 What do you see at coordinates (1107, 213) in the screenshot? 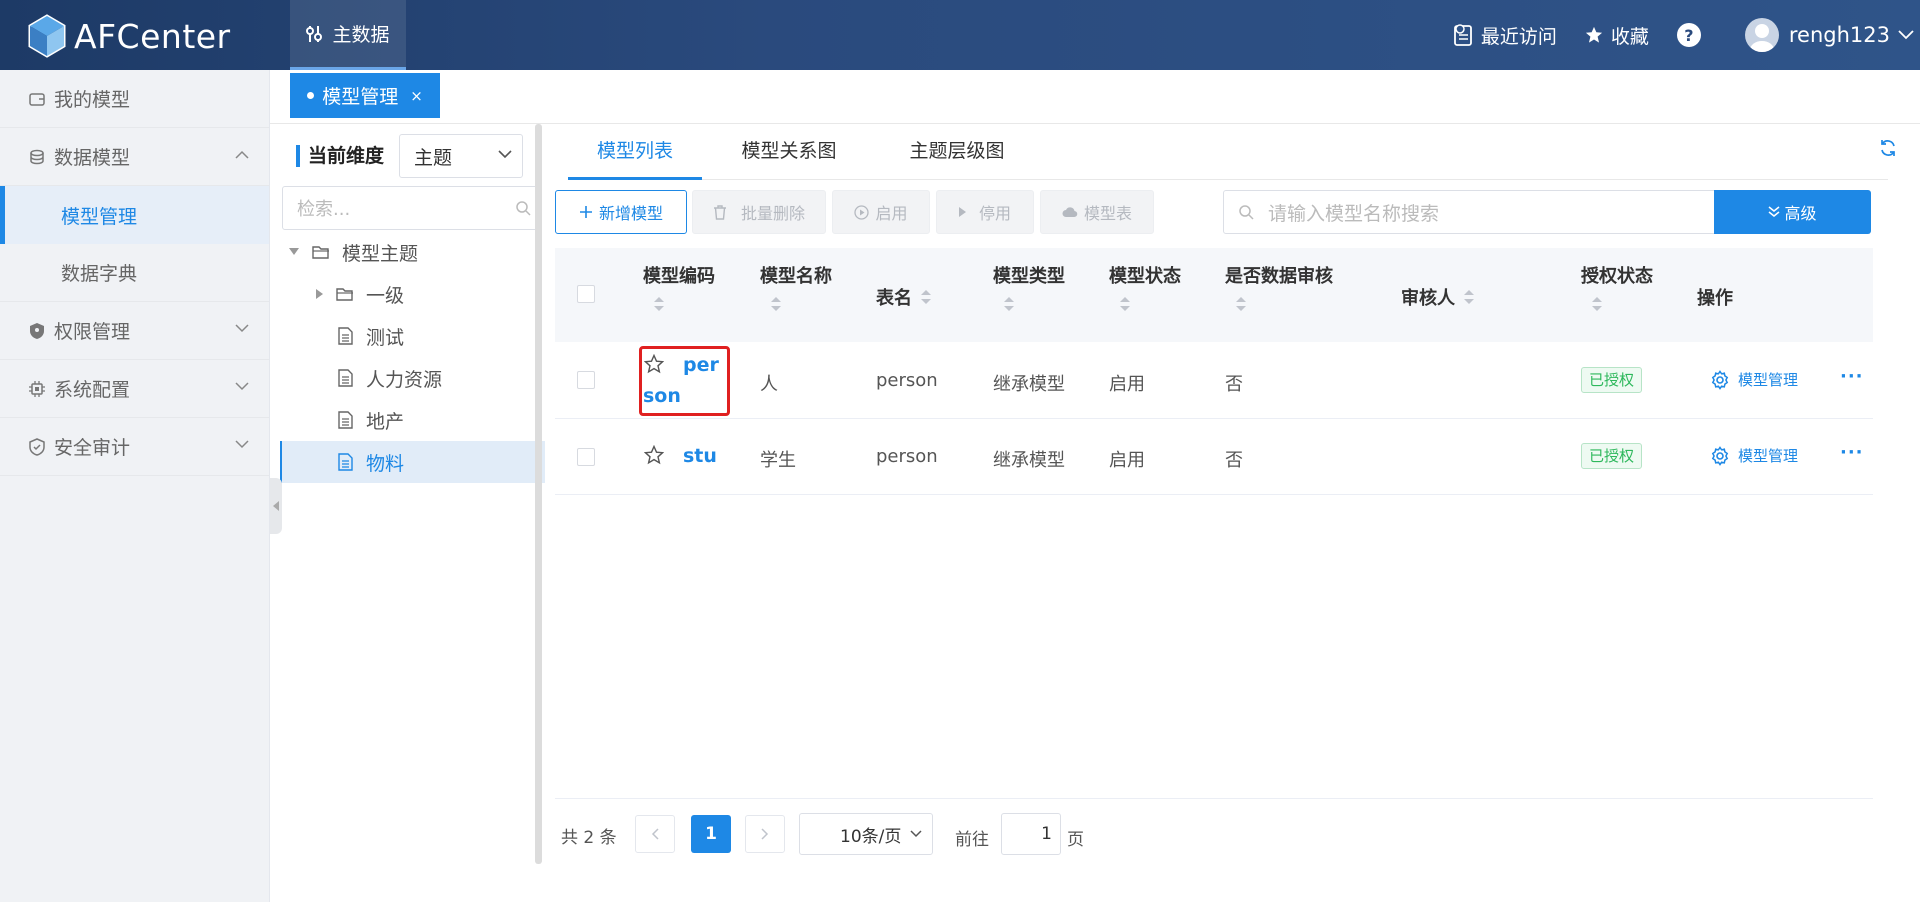
I see `model-table-label: 模型表` at bounding box center [1107, 213].